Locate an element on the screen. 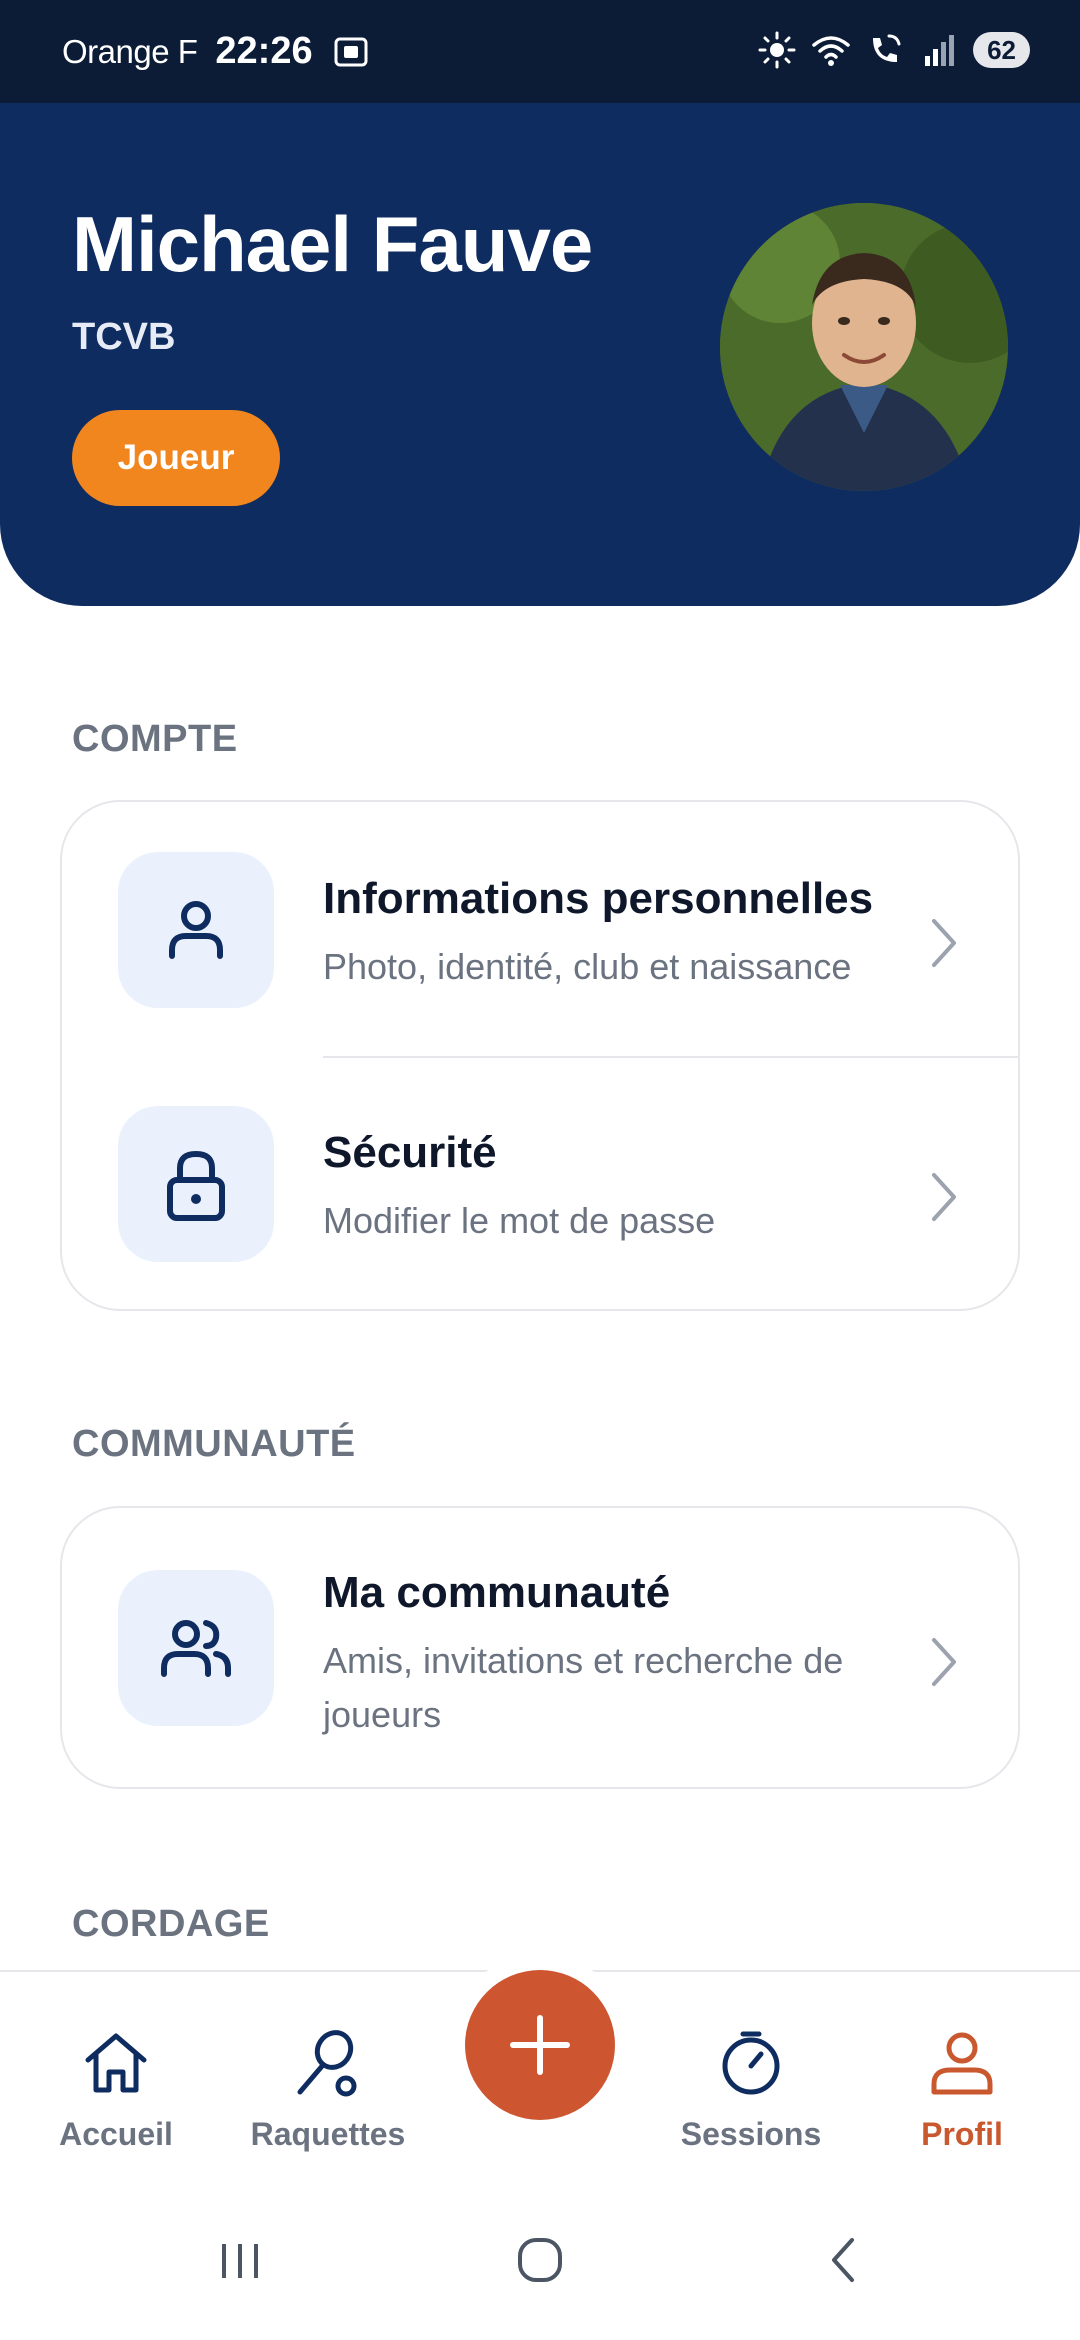  personal-info-icon-tile is located at coordinates (196, 930).